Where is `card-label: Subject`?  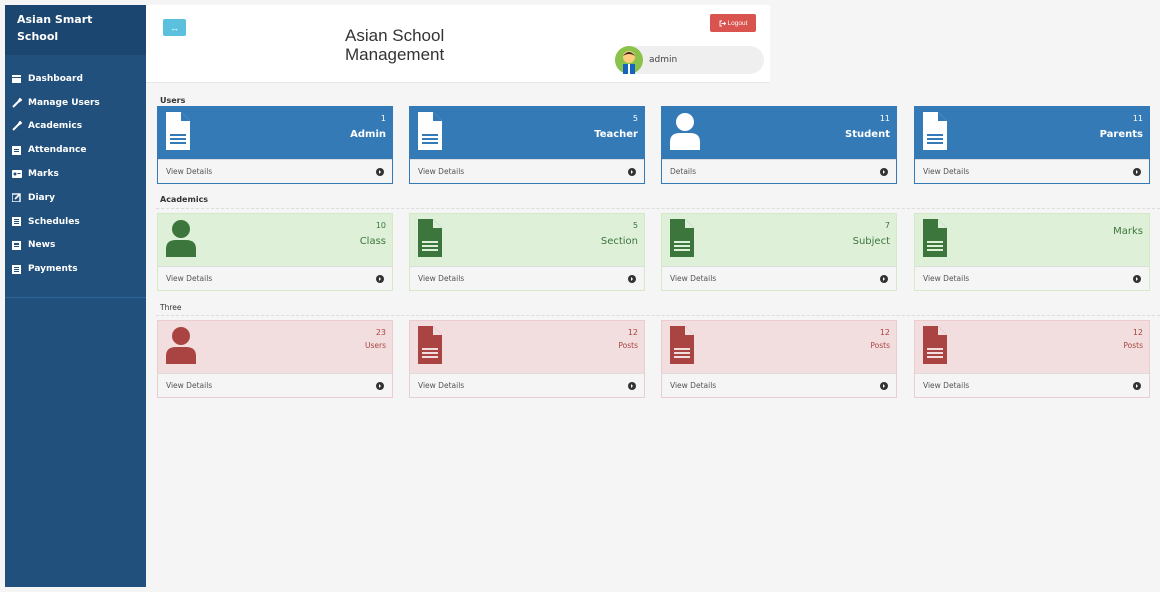
card-label: Subject is located at coordinates (871, 241).